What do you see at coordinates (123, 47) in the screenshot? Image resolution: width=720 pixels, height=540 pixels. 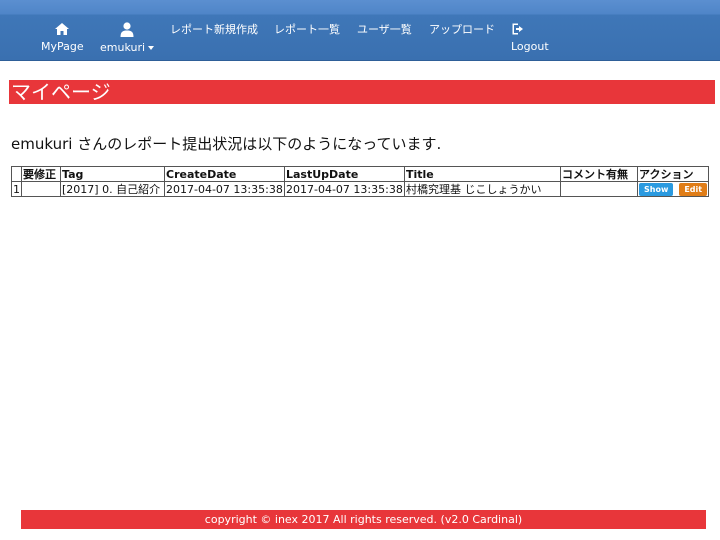 I see `nav-user-label: emukuri` at bounding box center [123, 47].